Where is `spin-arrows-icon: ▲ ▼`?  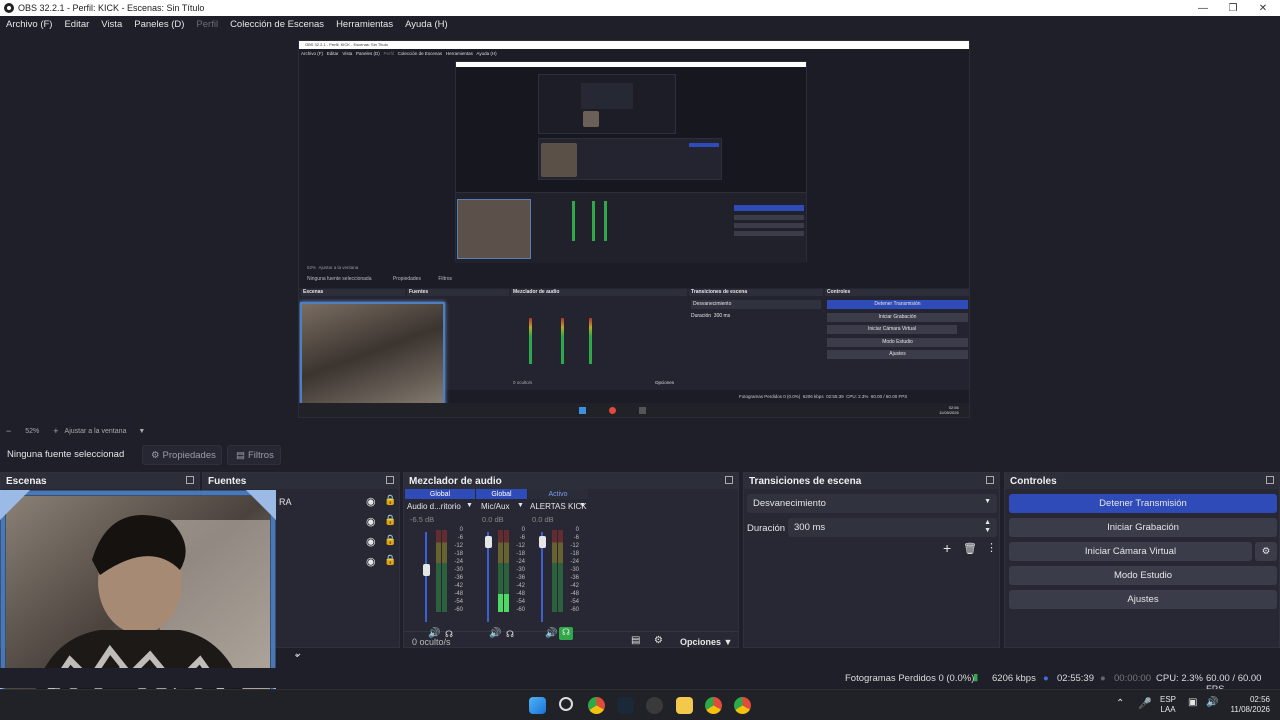
spin-arrows-icon: ▲ ▼ is located at coordinates (987, 527).